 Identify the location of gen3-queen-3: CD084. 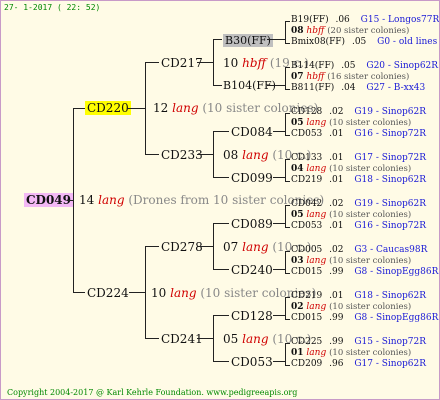
(252, 132).